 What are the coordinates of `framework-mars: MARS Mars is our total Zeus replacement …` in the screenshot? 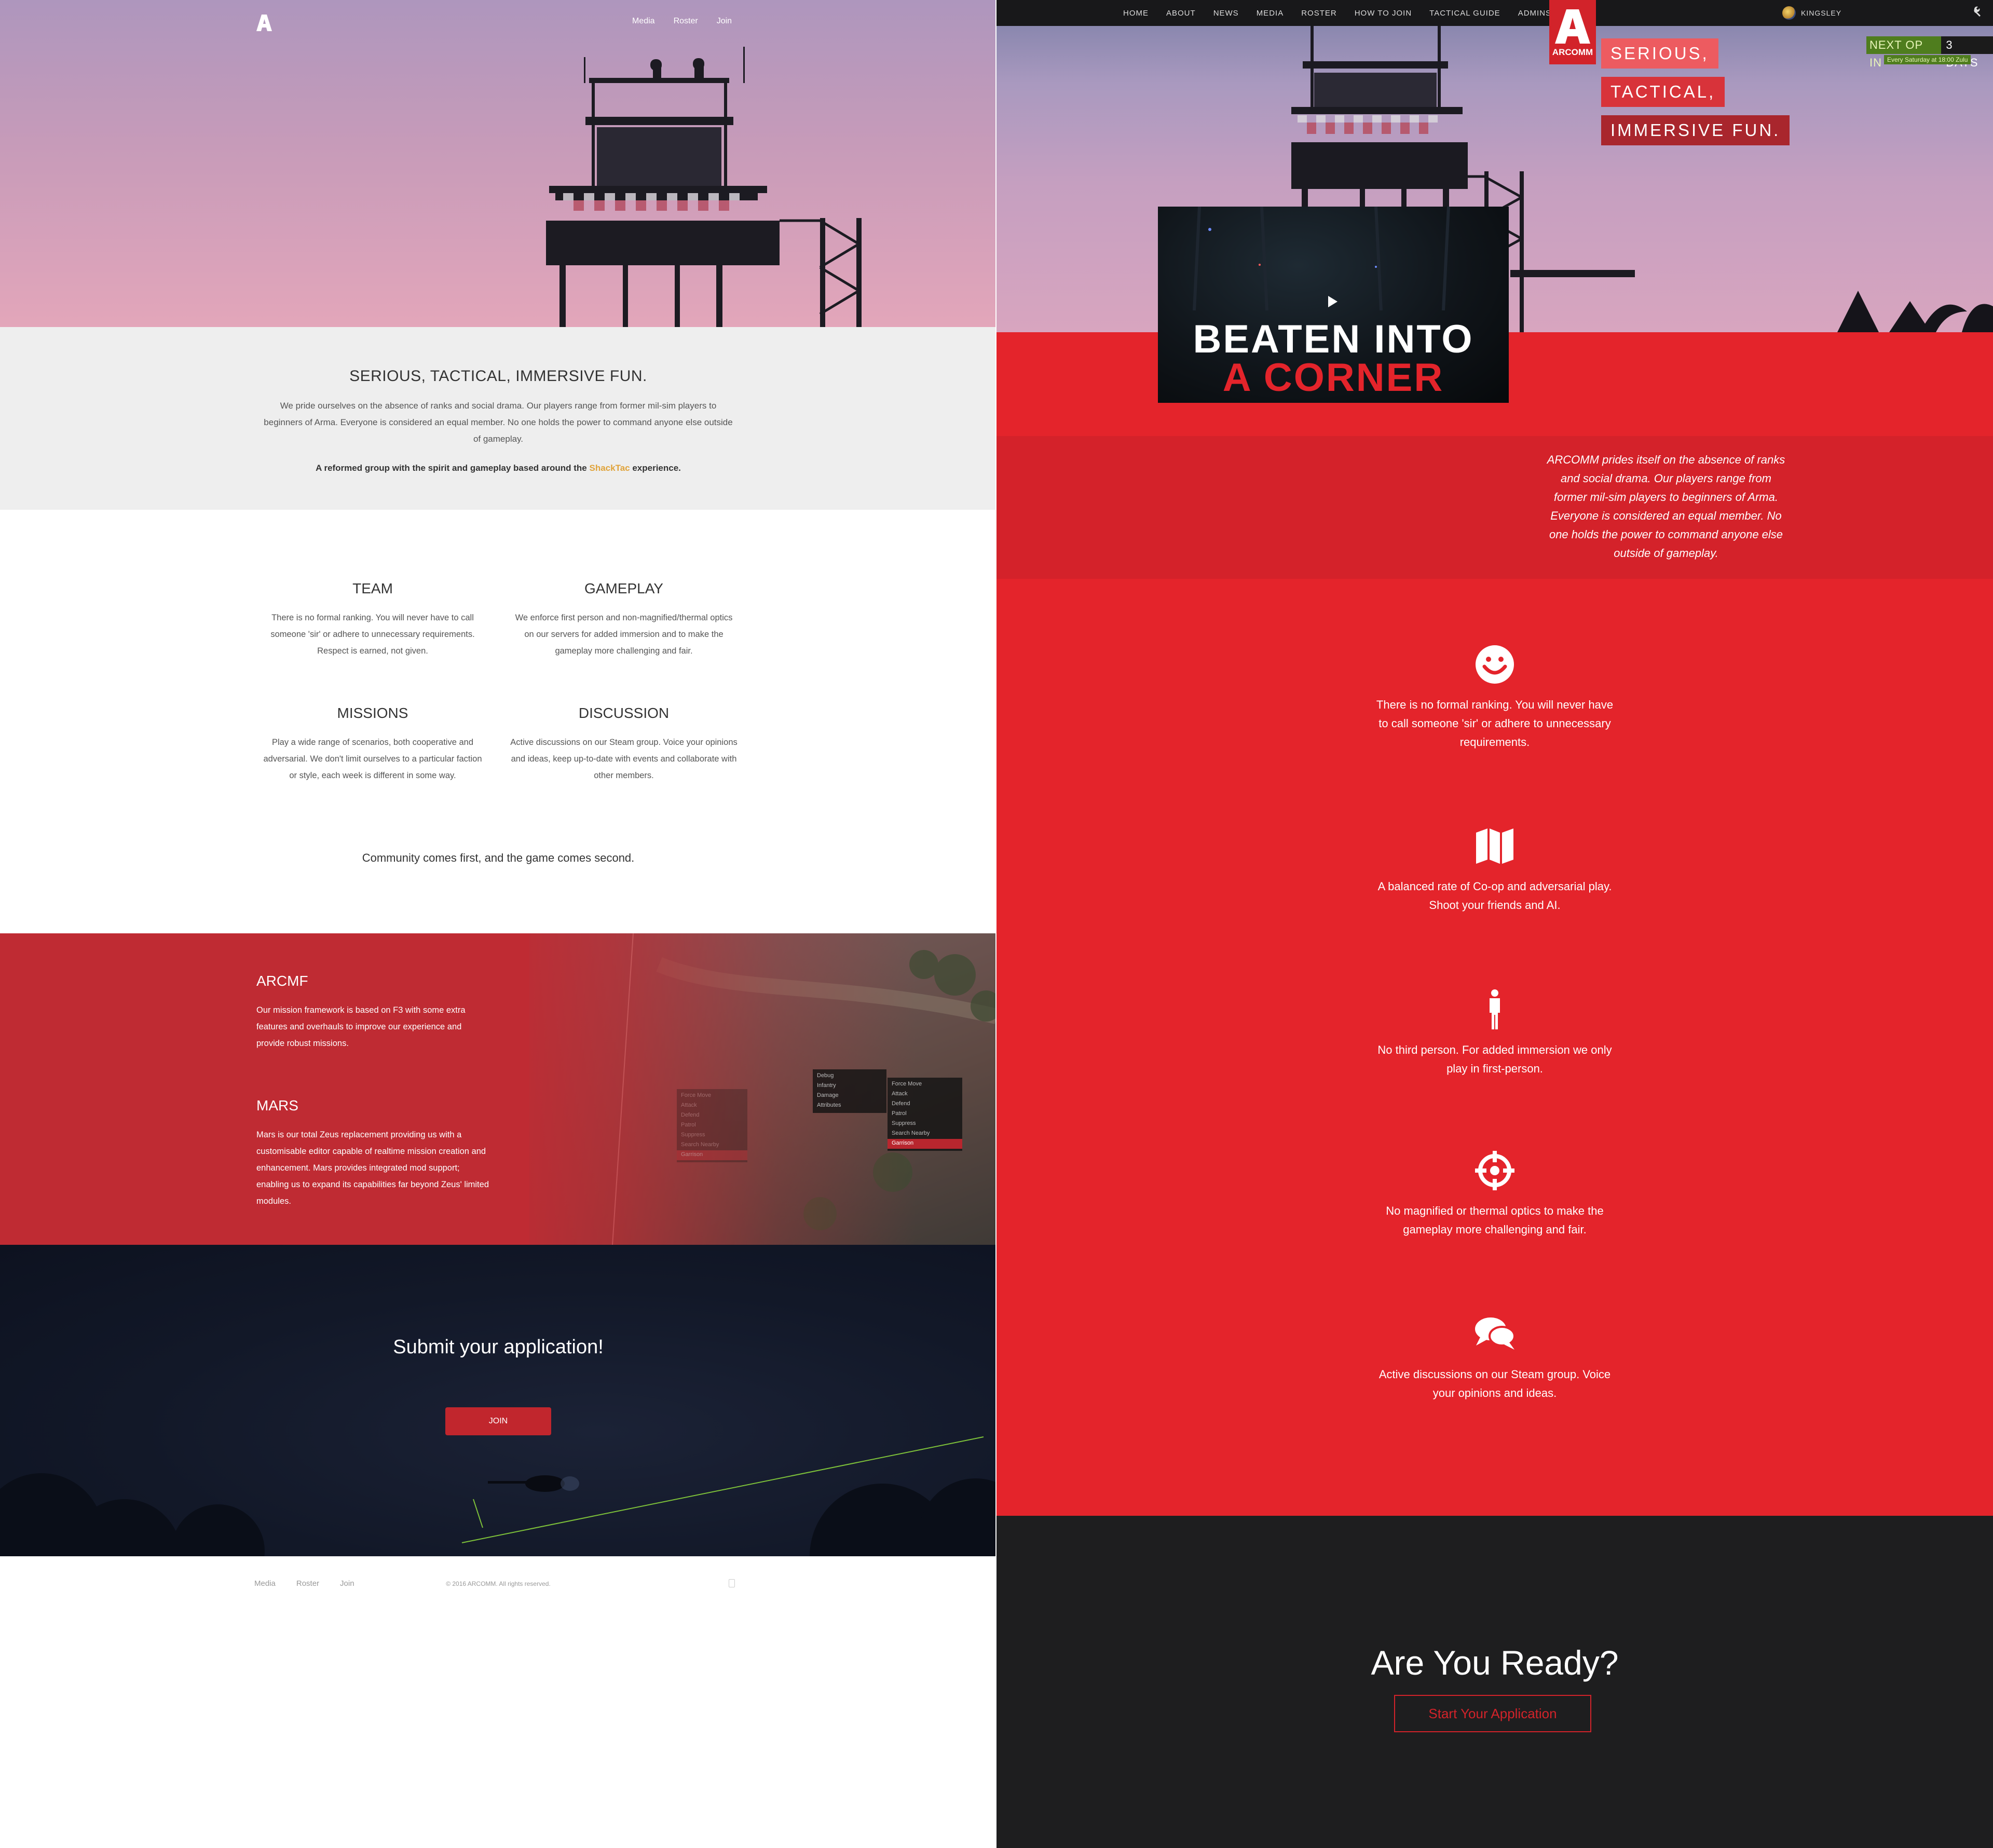 It's located at (373, 1153).